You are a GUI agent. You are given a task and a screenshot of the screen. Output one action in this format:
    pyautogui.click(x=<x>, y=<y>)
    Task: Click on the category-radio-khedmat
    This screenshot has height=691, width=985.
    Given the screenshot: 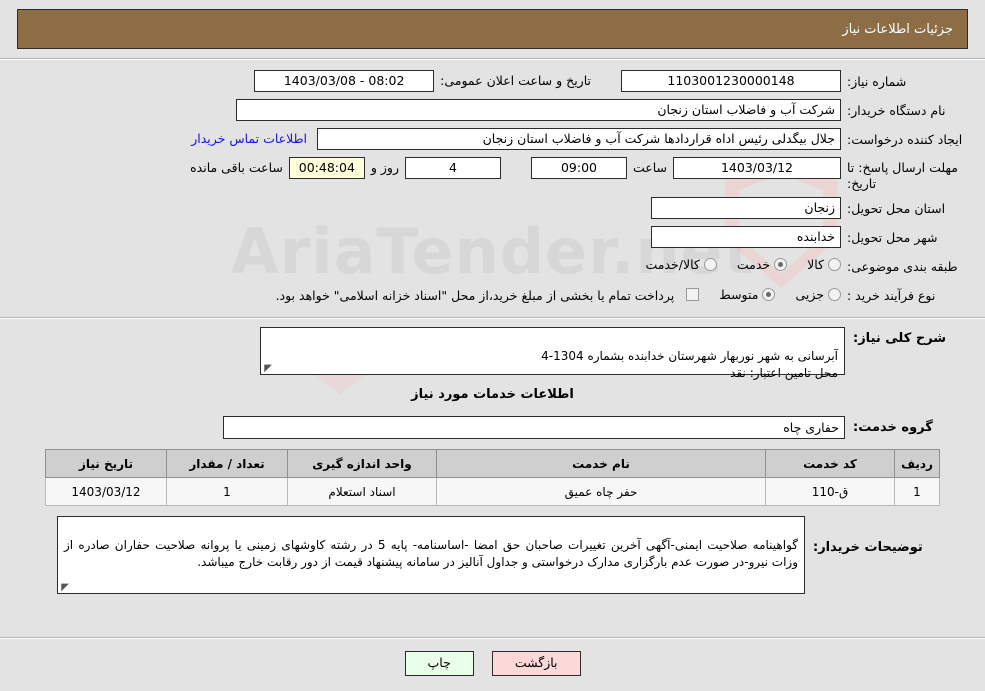 What is the action you would take?
    pyautogui.click(x=781, y=264)
    